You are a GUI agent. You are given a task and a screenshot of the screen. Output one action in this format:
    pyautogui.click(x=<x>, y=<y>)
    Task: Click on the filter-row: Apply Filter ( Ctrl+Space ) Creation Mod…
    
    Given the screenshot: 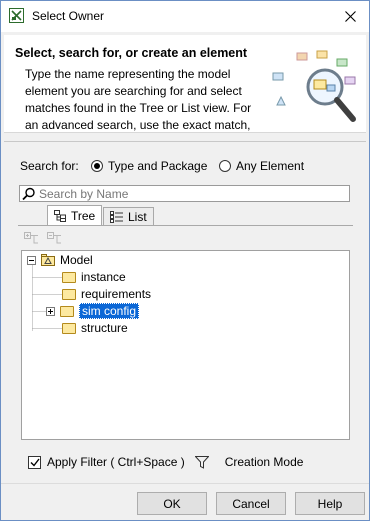 What is the action you would take?
    pyautogui.click(x=165, y=462)
    